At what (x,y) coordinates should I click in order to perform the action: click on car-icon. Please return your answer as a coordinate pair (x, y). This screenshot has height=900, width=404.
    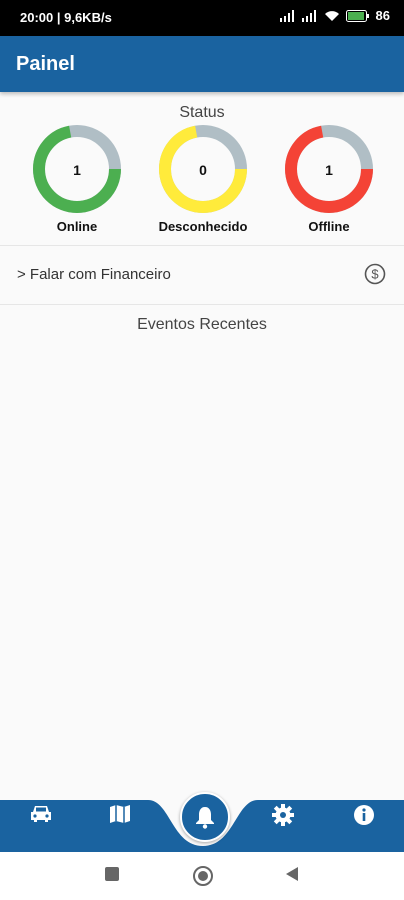
    Looking at the image, I should click on (41, 816).